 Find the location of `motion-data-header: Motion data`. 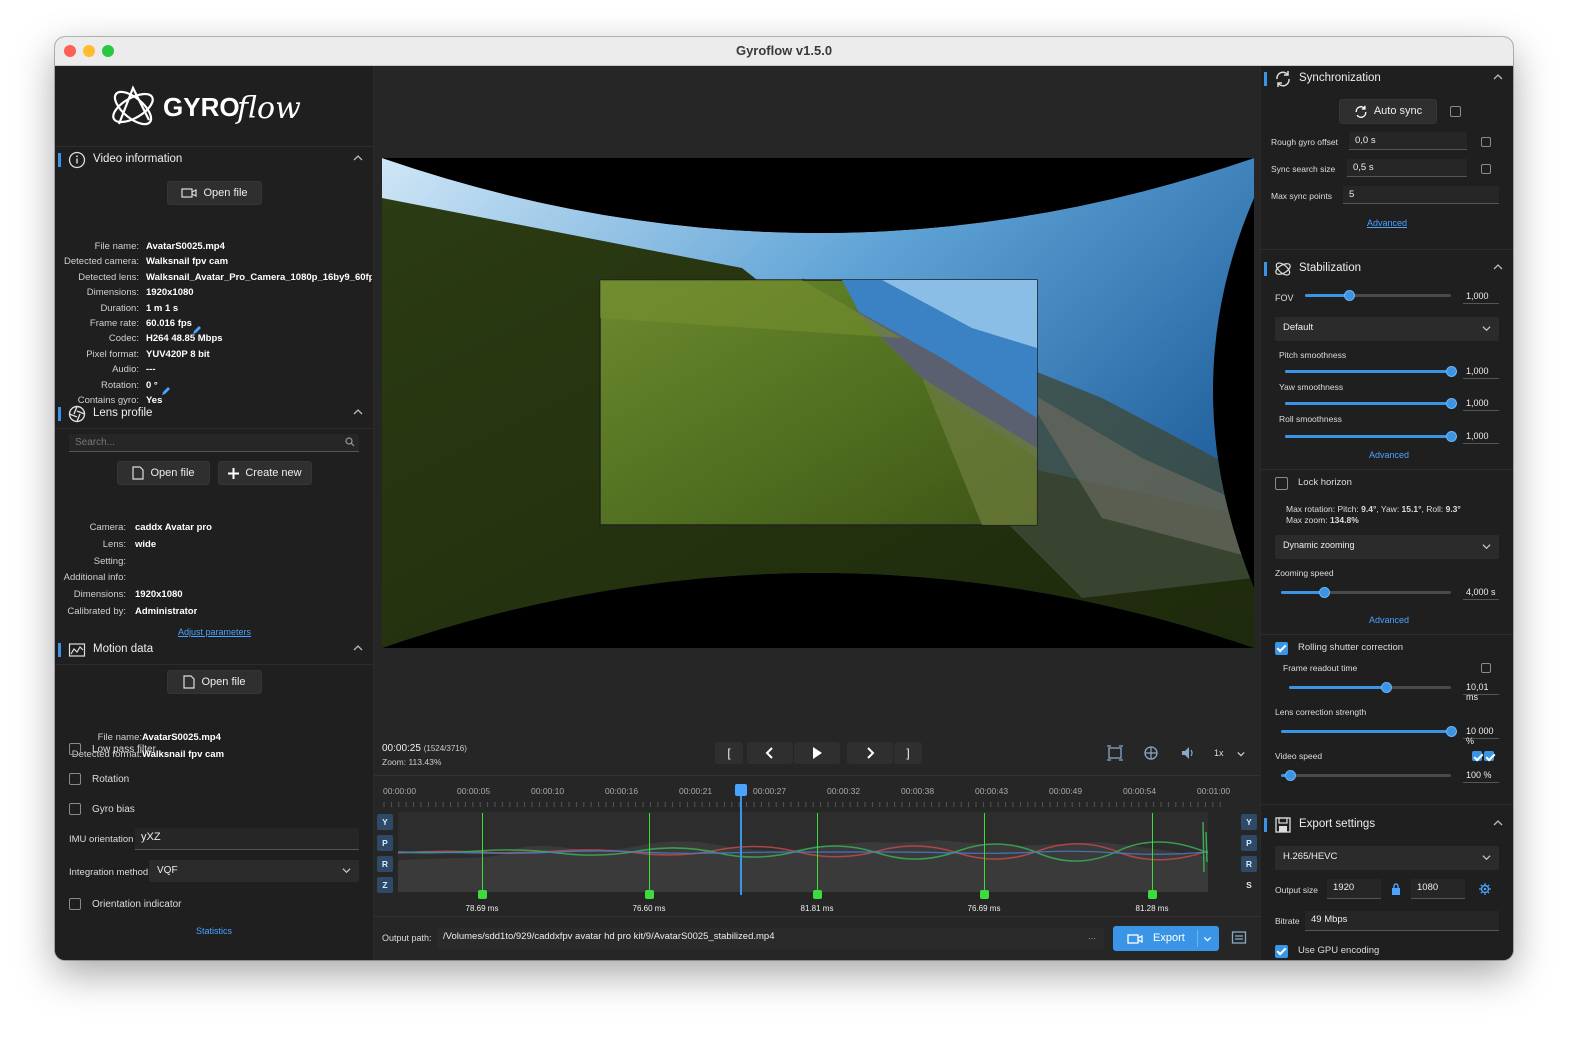

motion-data-header: Motion data is located at coordinates (214, 650).